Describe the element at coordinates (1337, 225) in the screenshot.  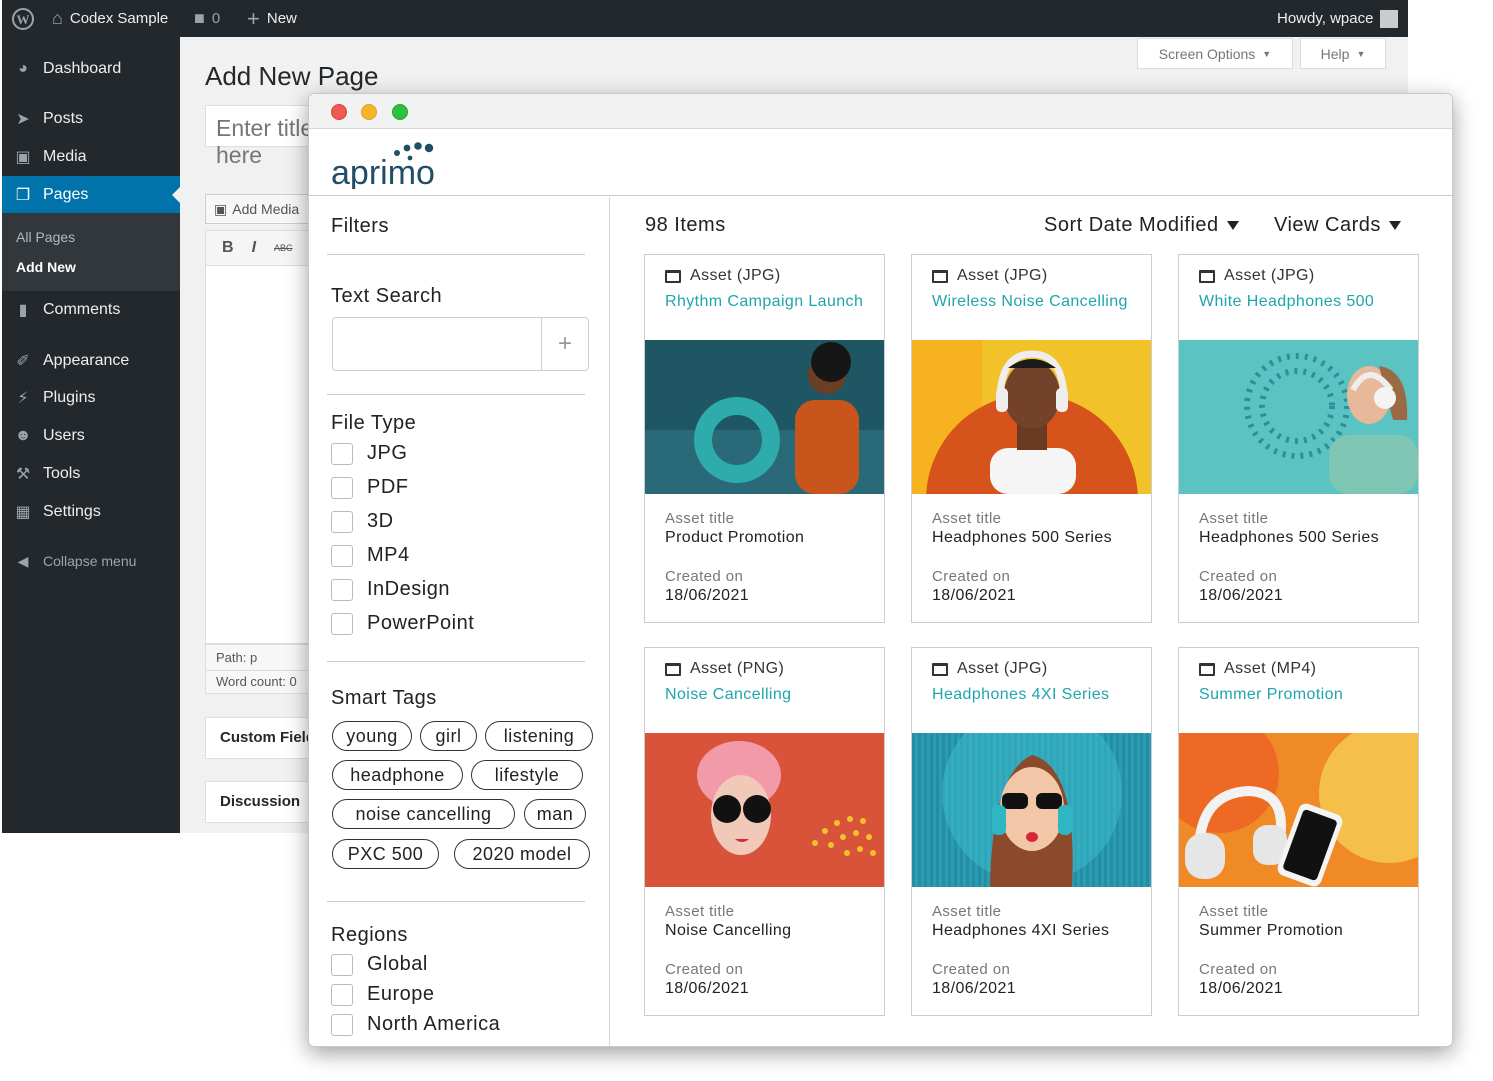
I see `view-dropdown: View Cards` at that location.